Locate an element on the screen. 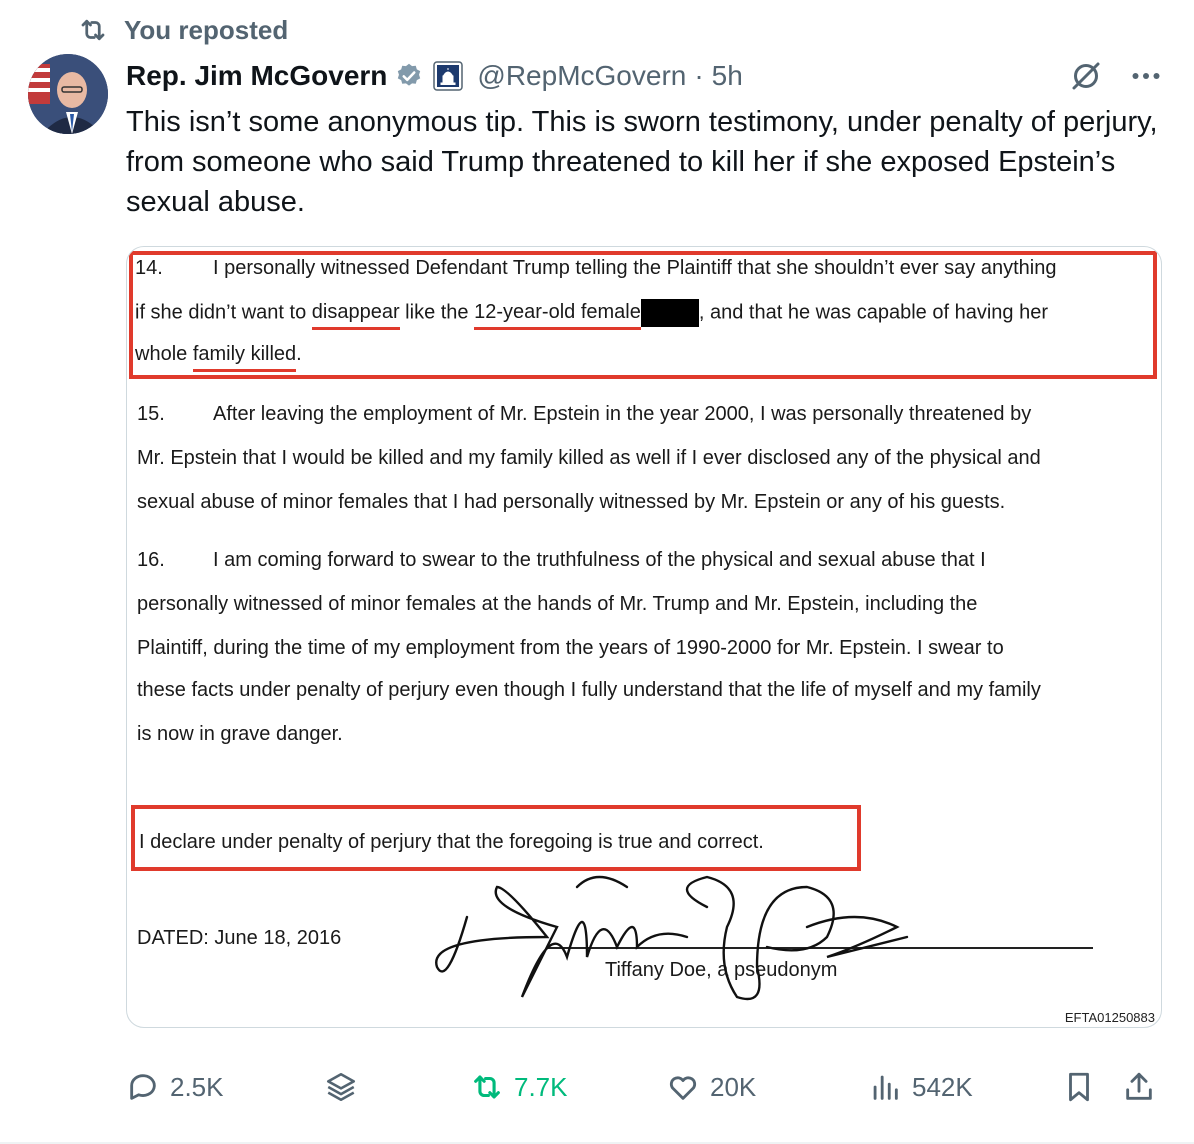 This screenshot has height=1144, width=1194. like-button: 20K is located at coordinates (711, 1087).